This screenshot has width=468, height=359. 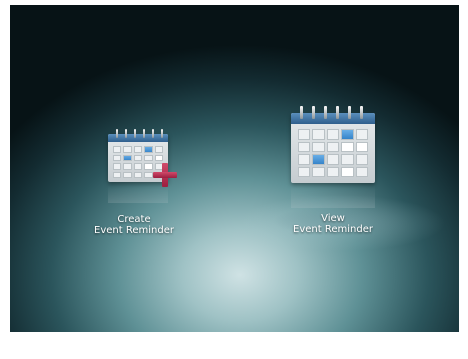 I want to click on create-label-line2: Event Reminder, so click(x=134, y=230).